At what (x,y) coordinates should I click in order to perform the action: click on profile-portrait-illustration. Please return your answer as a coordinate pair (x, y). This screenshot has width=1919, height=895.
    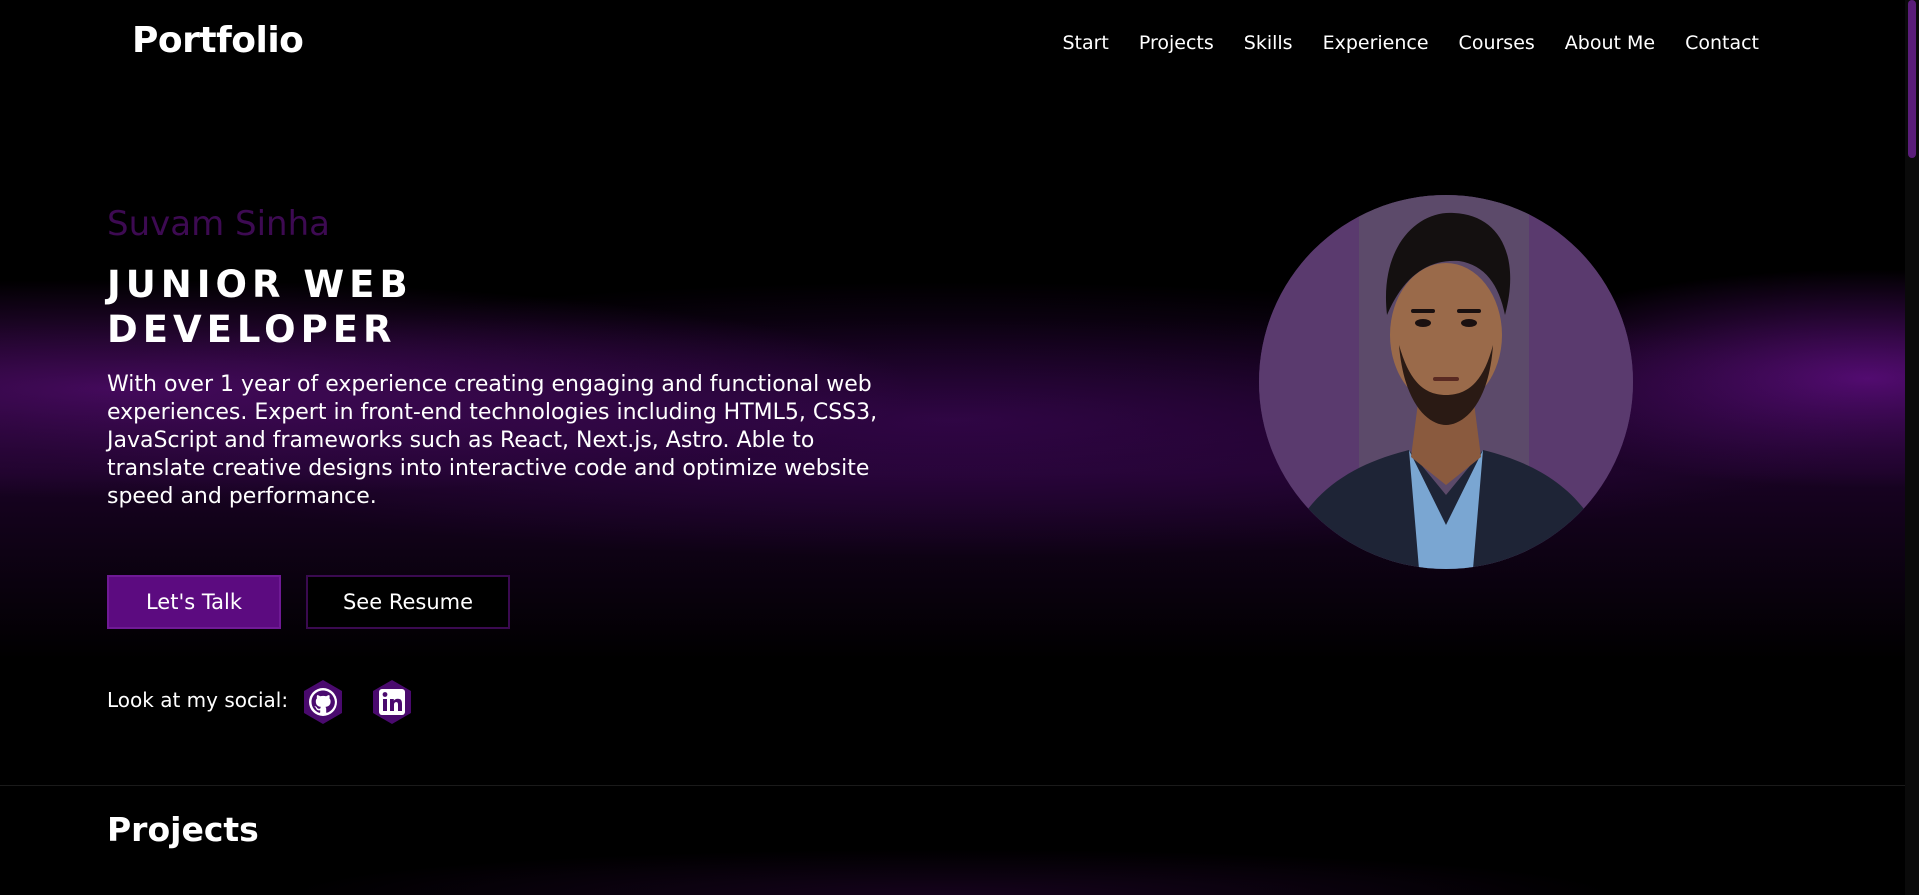
    Looking at the image, I should click on (1446, 382).